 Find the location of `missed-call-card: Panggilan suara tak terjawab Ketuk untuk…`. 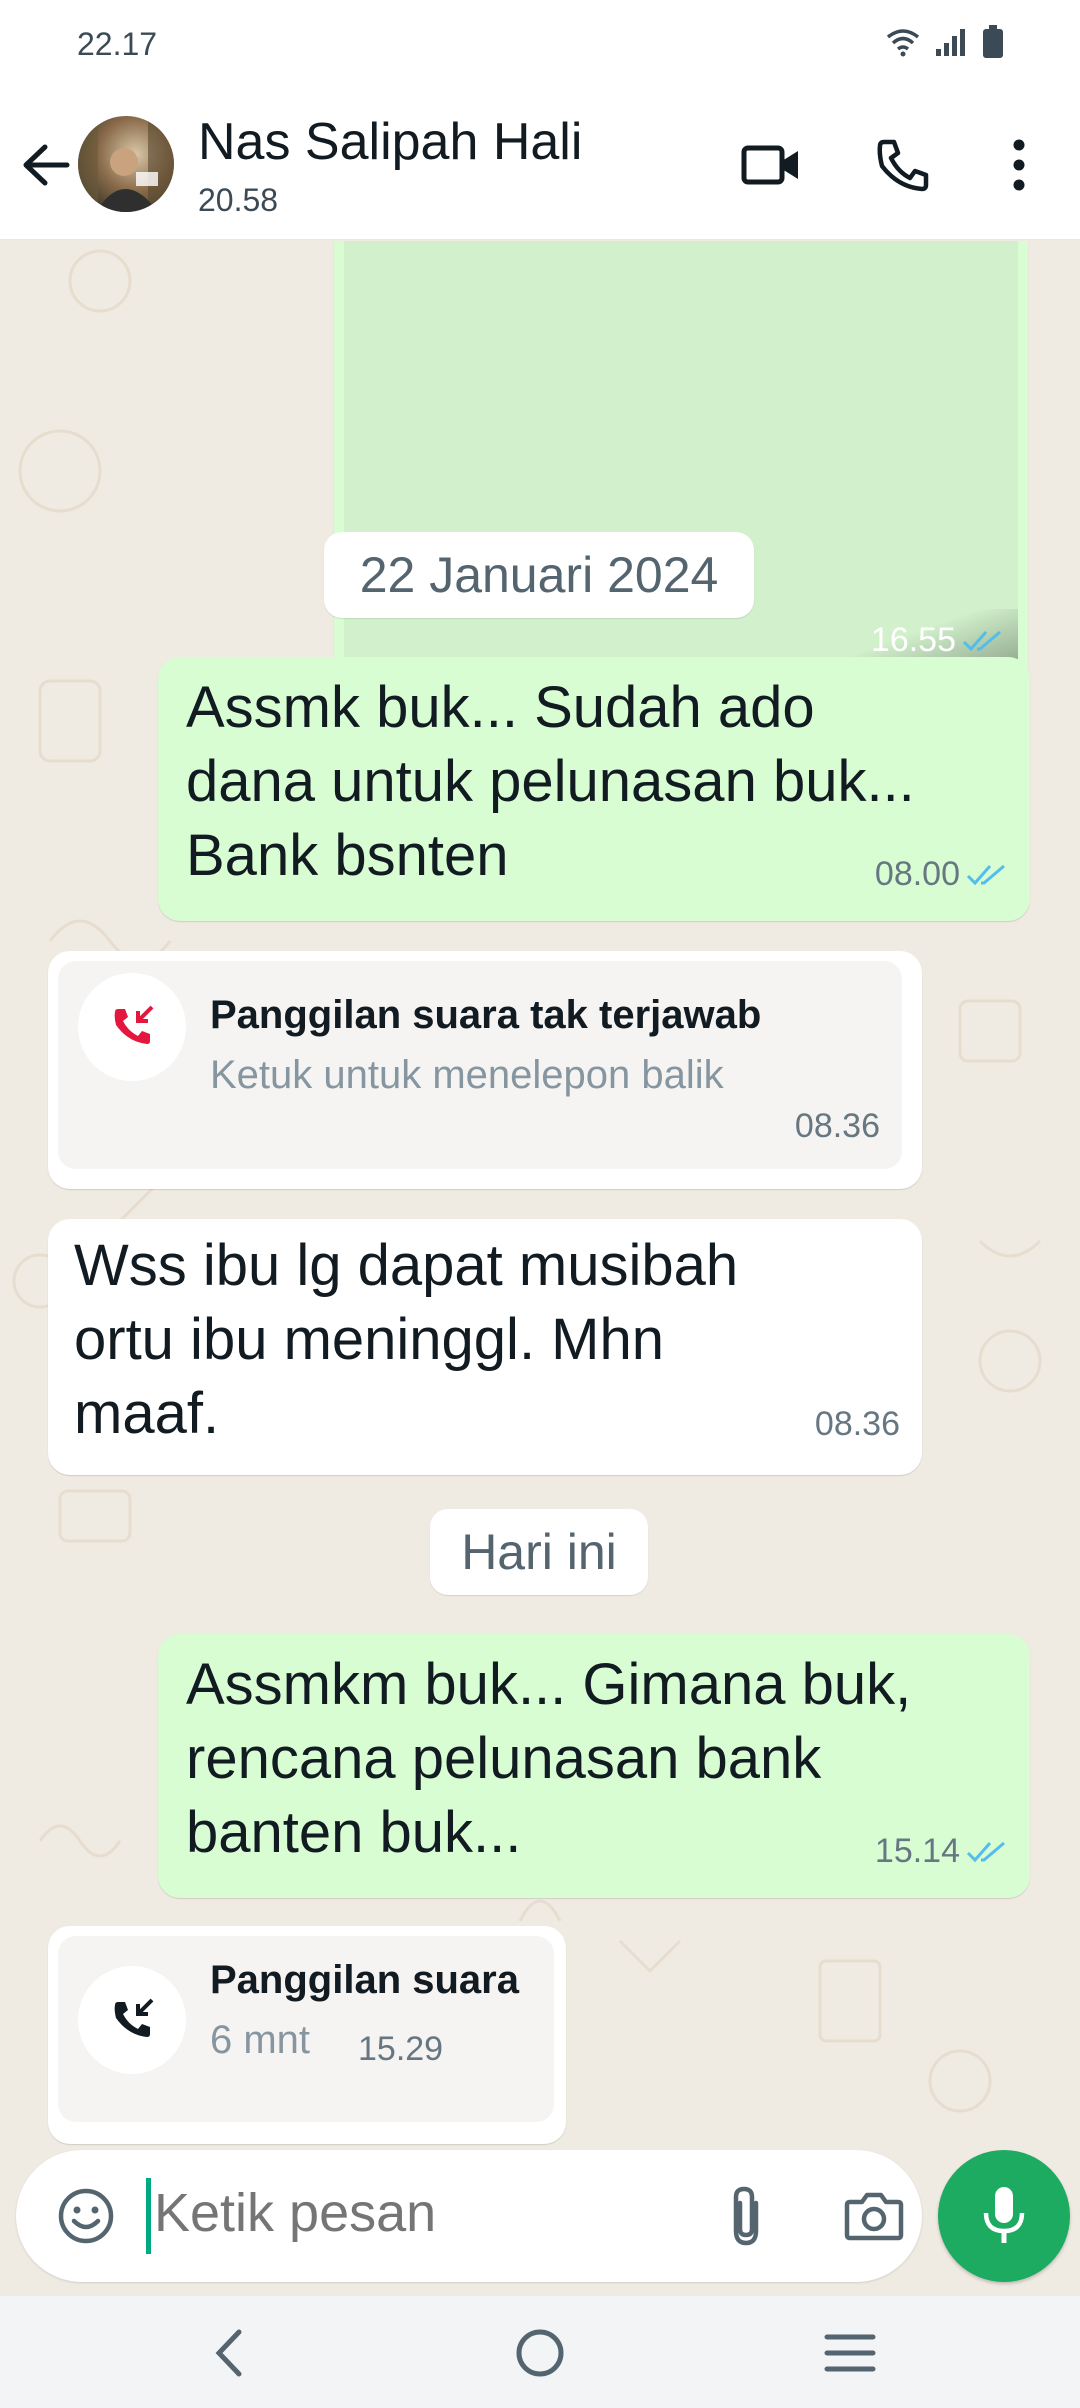

missed-call-card: Panggilan suara tak terjawab Ketuk untuk… is located at coordinates (480, 1065).